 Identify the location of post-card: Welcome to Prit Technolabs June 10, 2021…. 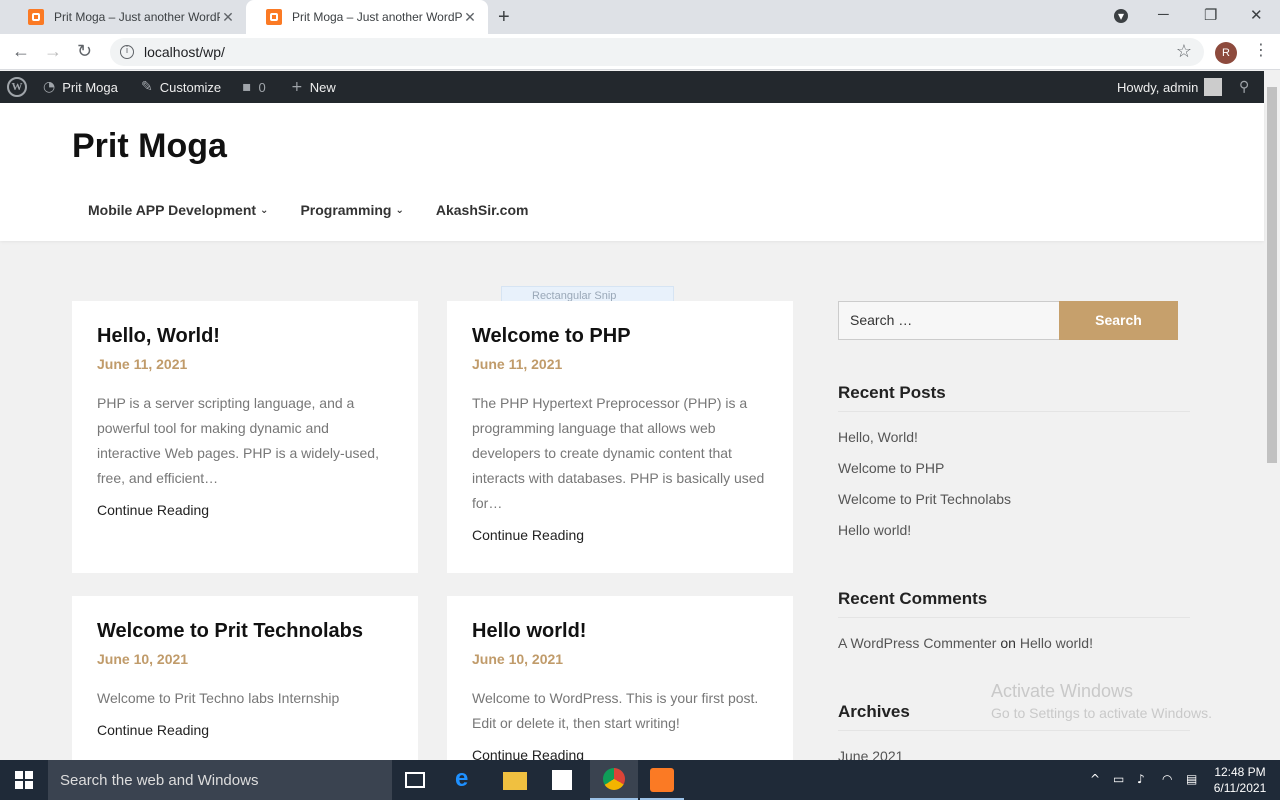
(245, 678).